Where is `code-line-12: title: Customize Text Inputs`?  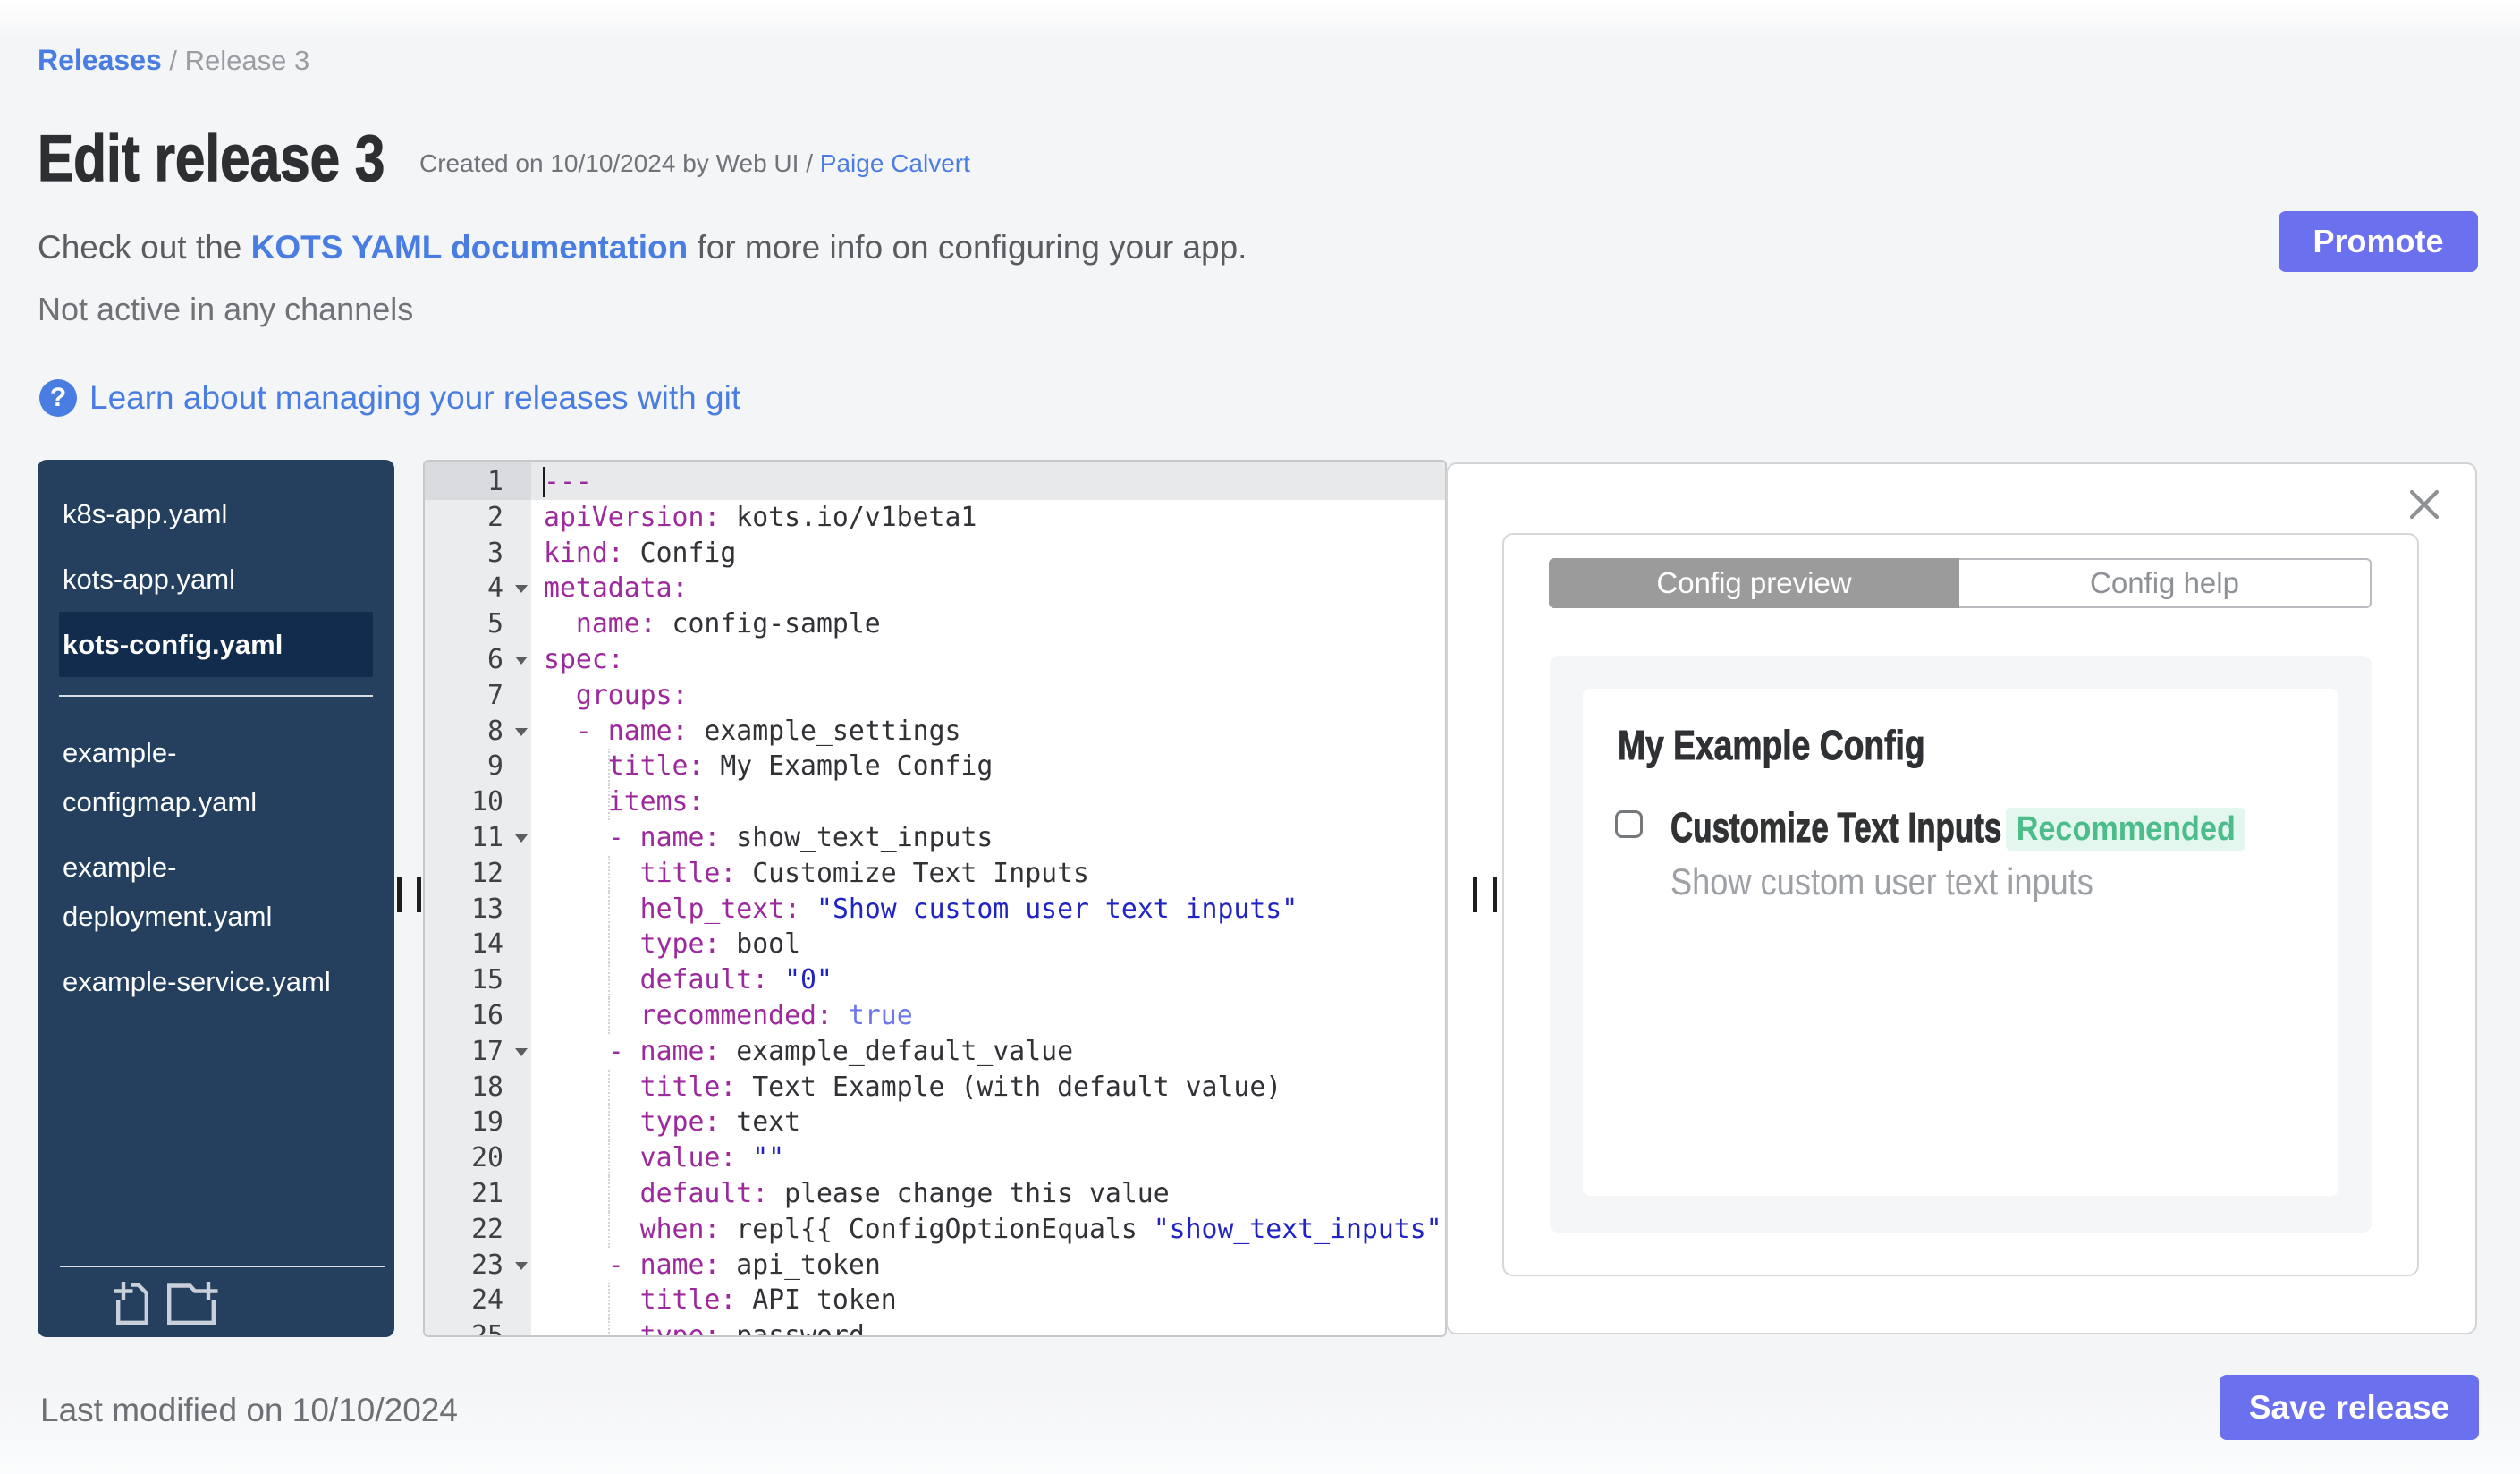
code-line-12: title: Customize Text Inputs is located at coordinates (988, 873).